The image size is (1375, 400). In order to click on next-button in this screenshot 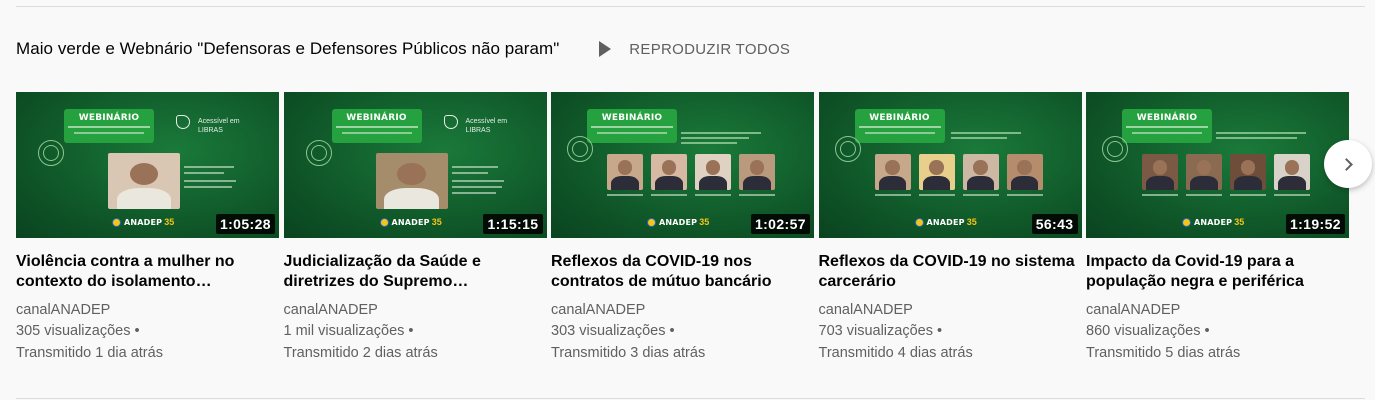, I will do `click(1348, 164)`.